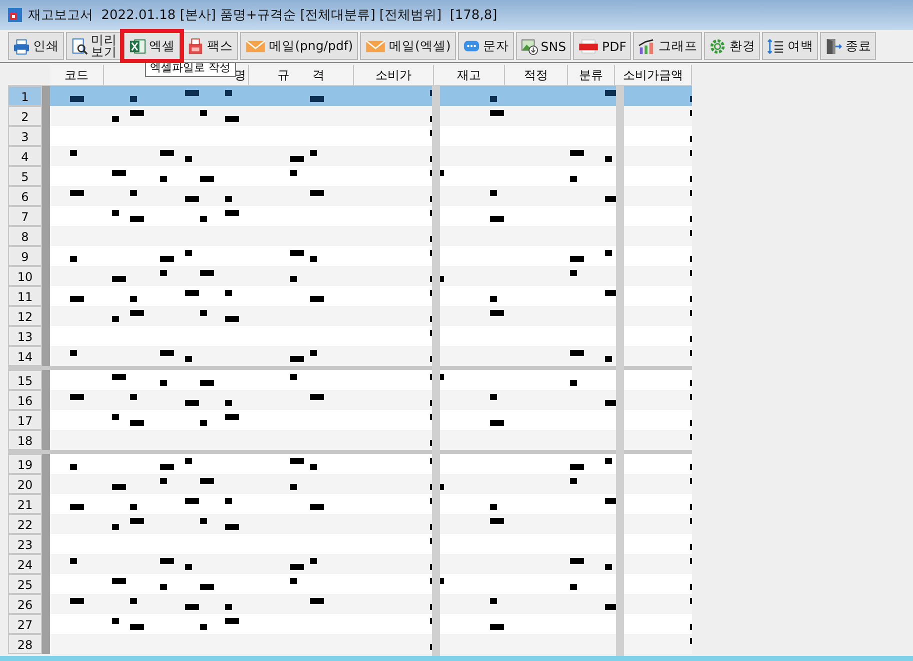 The image size is (913, 661). I want to click on toolbar-button: 메일(엑셀), so click(408, 46).